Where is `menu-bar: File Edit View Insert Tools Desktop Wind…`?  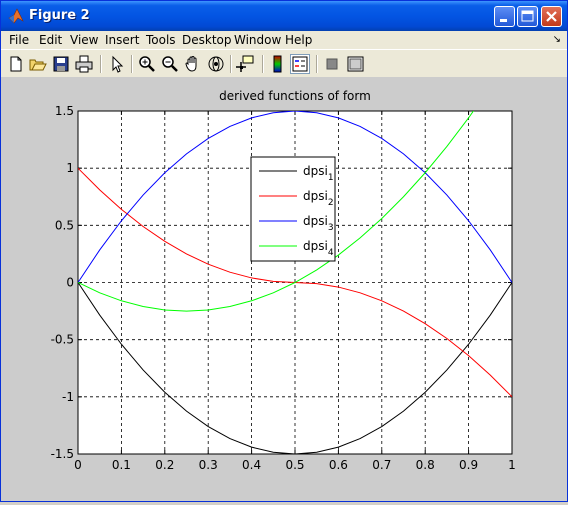 menu-bar: File Edit View Insert Tools Desktop Wind… is located at coordinates (284, 40).